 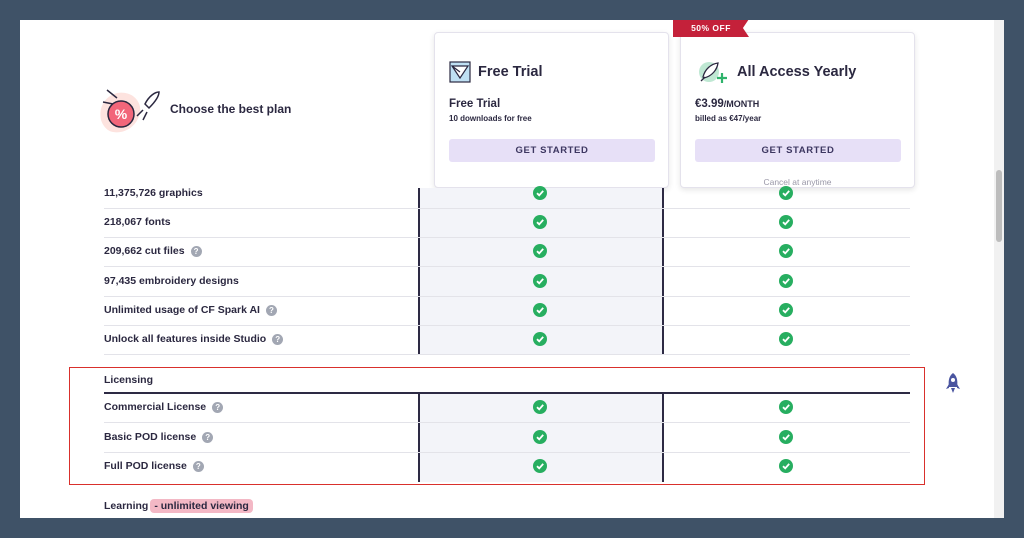 I want to click on feature-label: Unlock all features inside Studio?, so click(x=194, y=339).